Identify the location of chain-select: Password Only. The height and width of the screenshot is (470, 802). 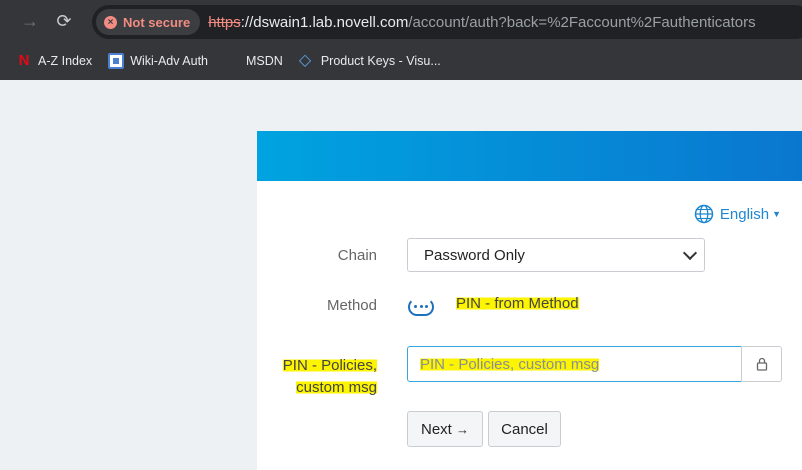
(556, 255).